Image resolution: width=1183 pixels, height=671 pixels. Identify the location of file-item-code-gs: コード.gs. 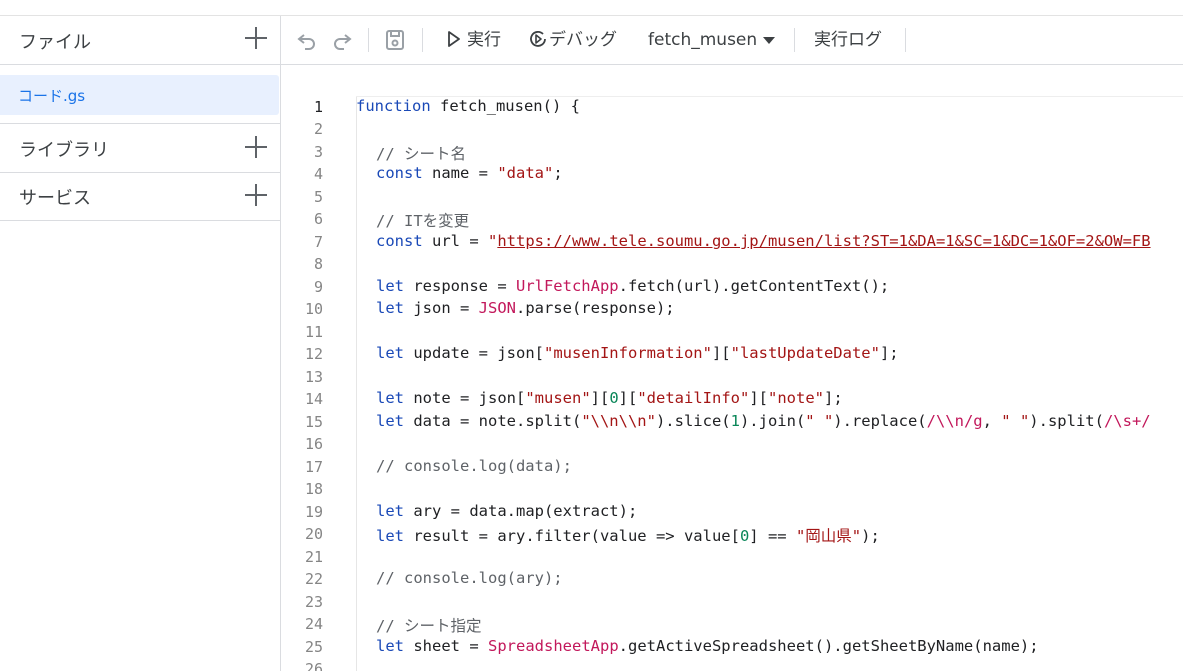
(139, 95).